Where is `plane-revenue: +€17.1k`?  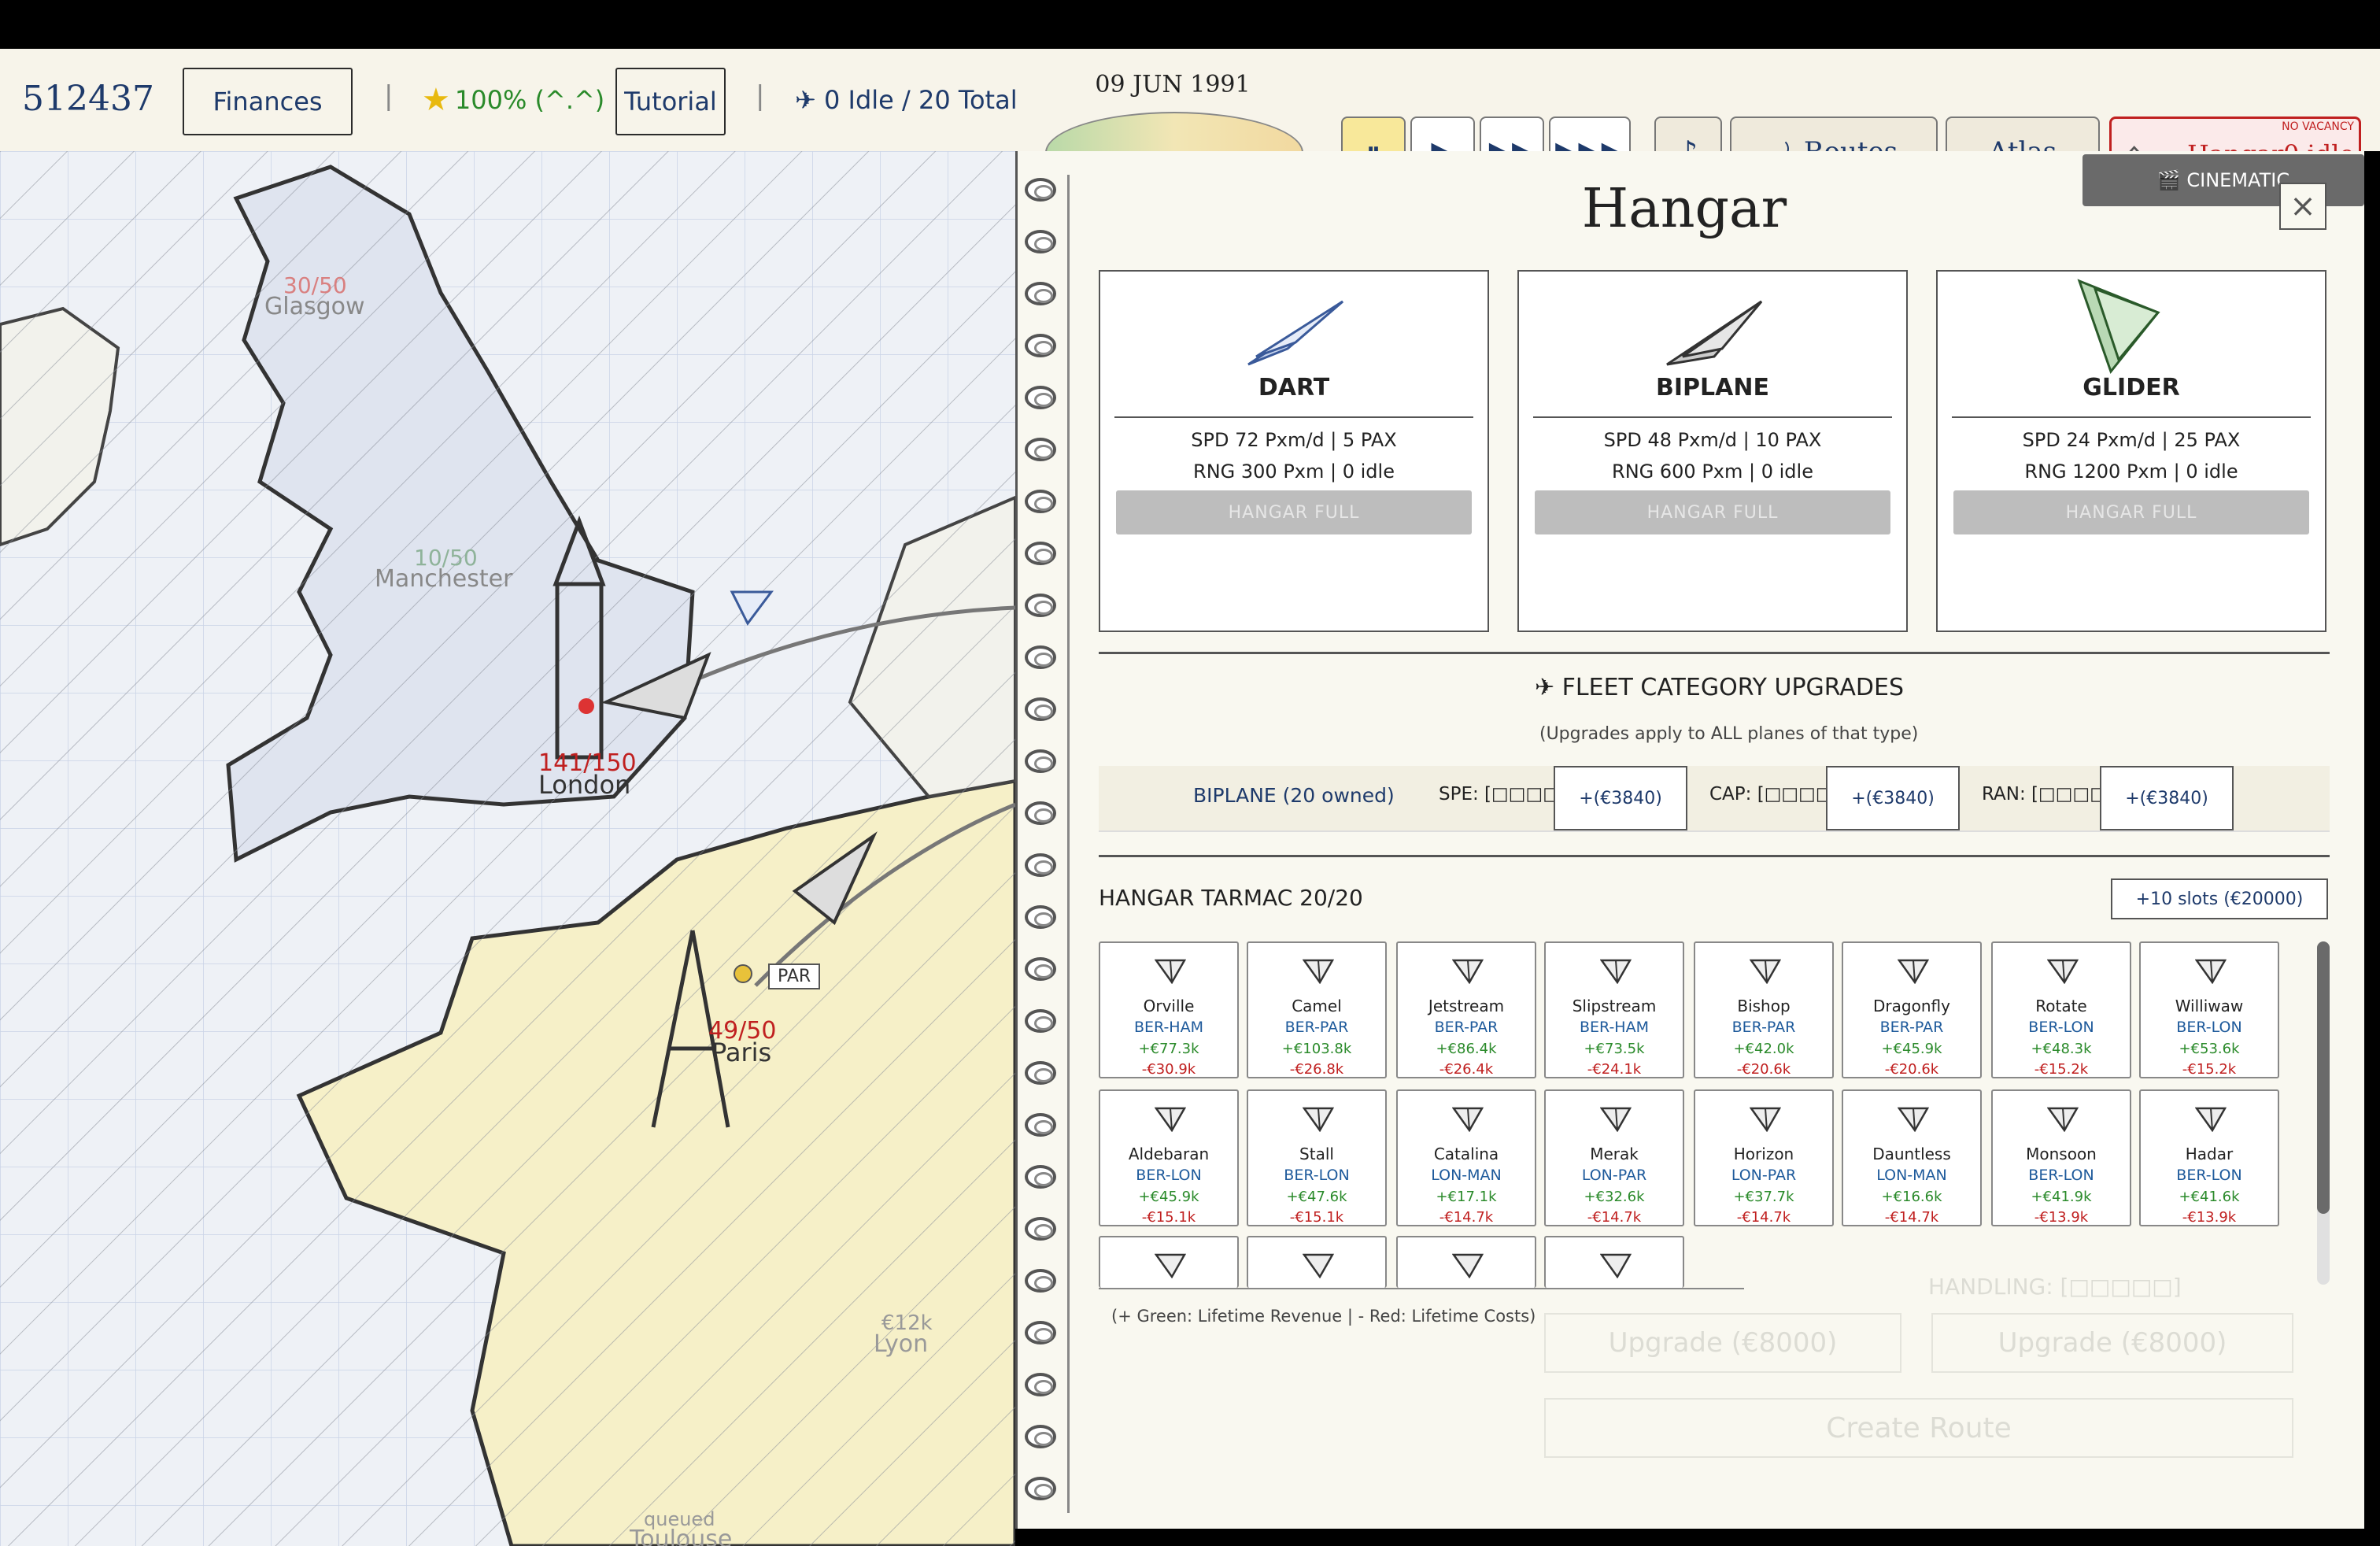 plane-revenue: +€17.1k is located at coordinates (1466, 1197).